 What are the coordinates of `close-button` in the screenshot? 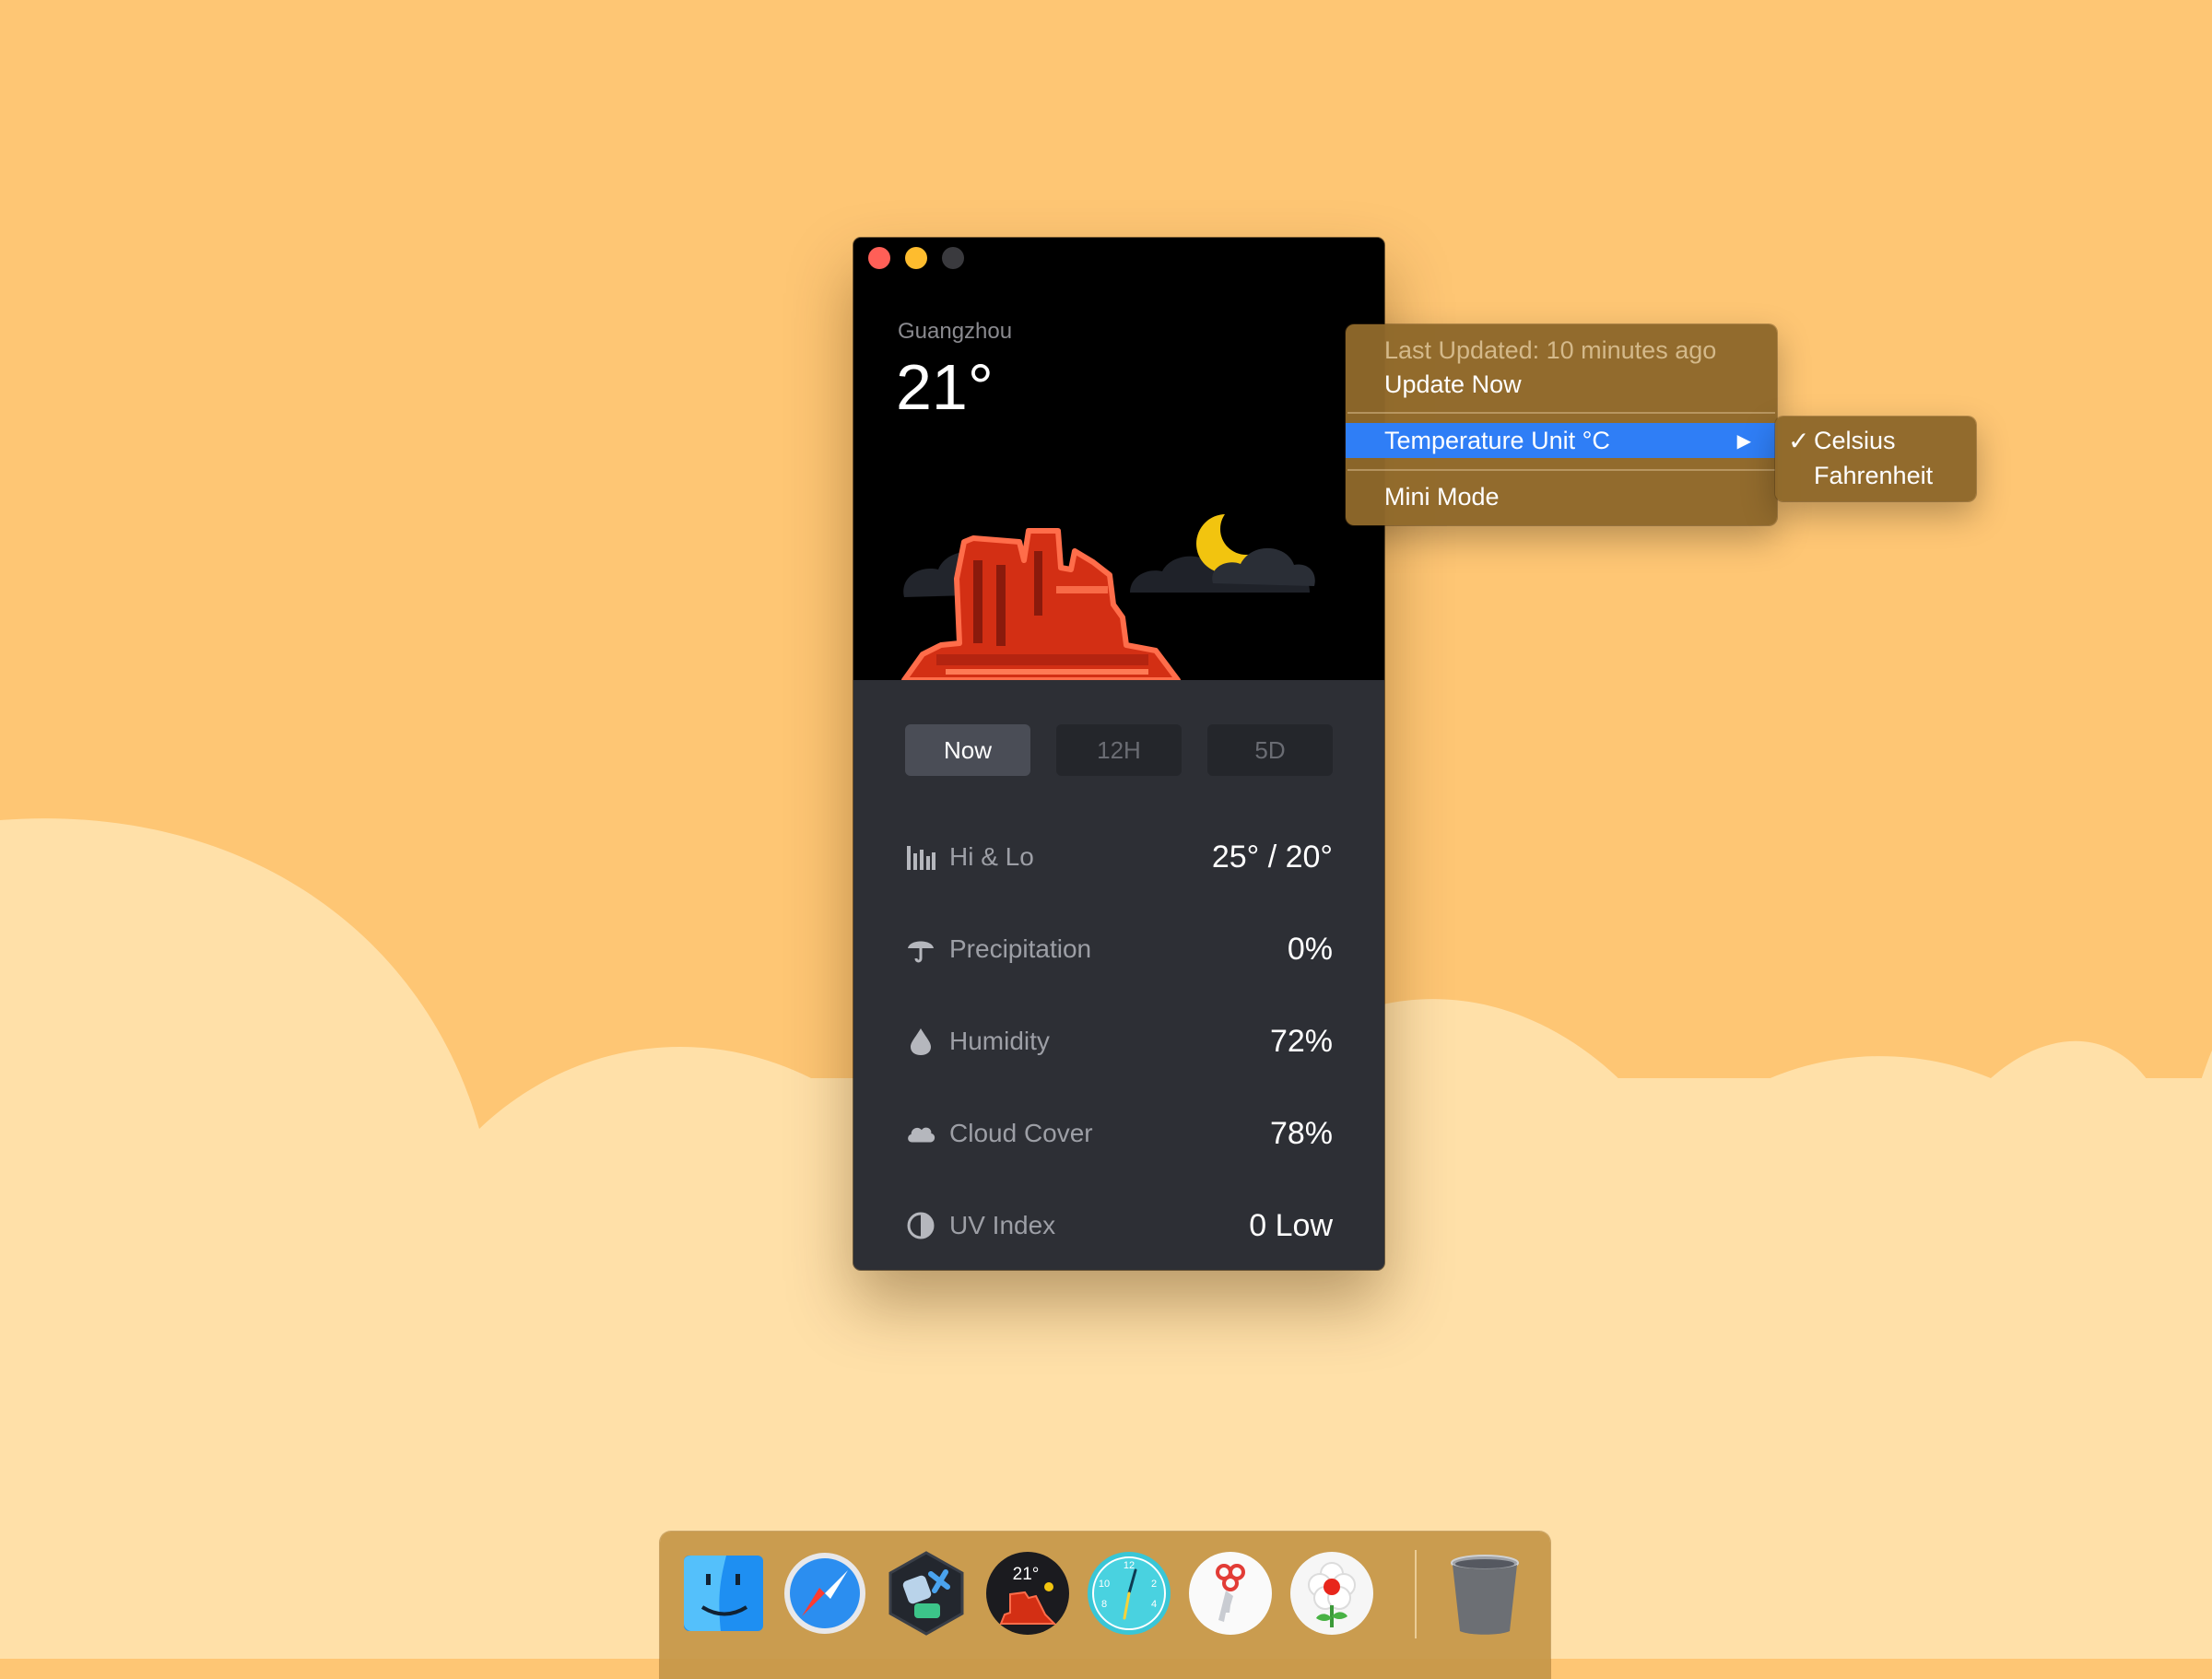 It's located at (879, 258).